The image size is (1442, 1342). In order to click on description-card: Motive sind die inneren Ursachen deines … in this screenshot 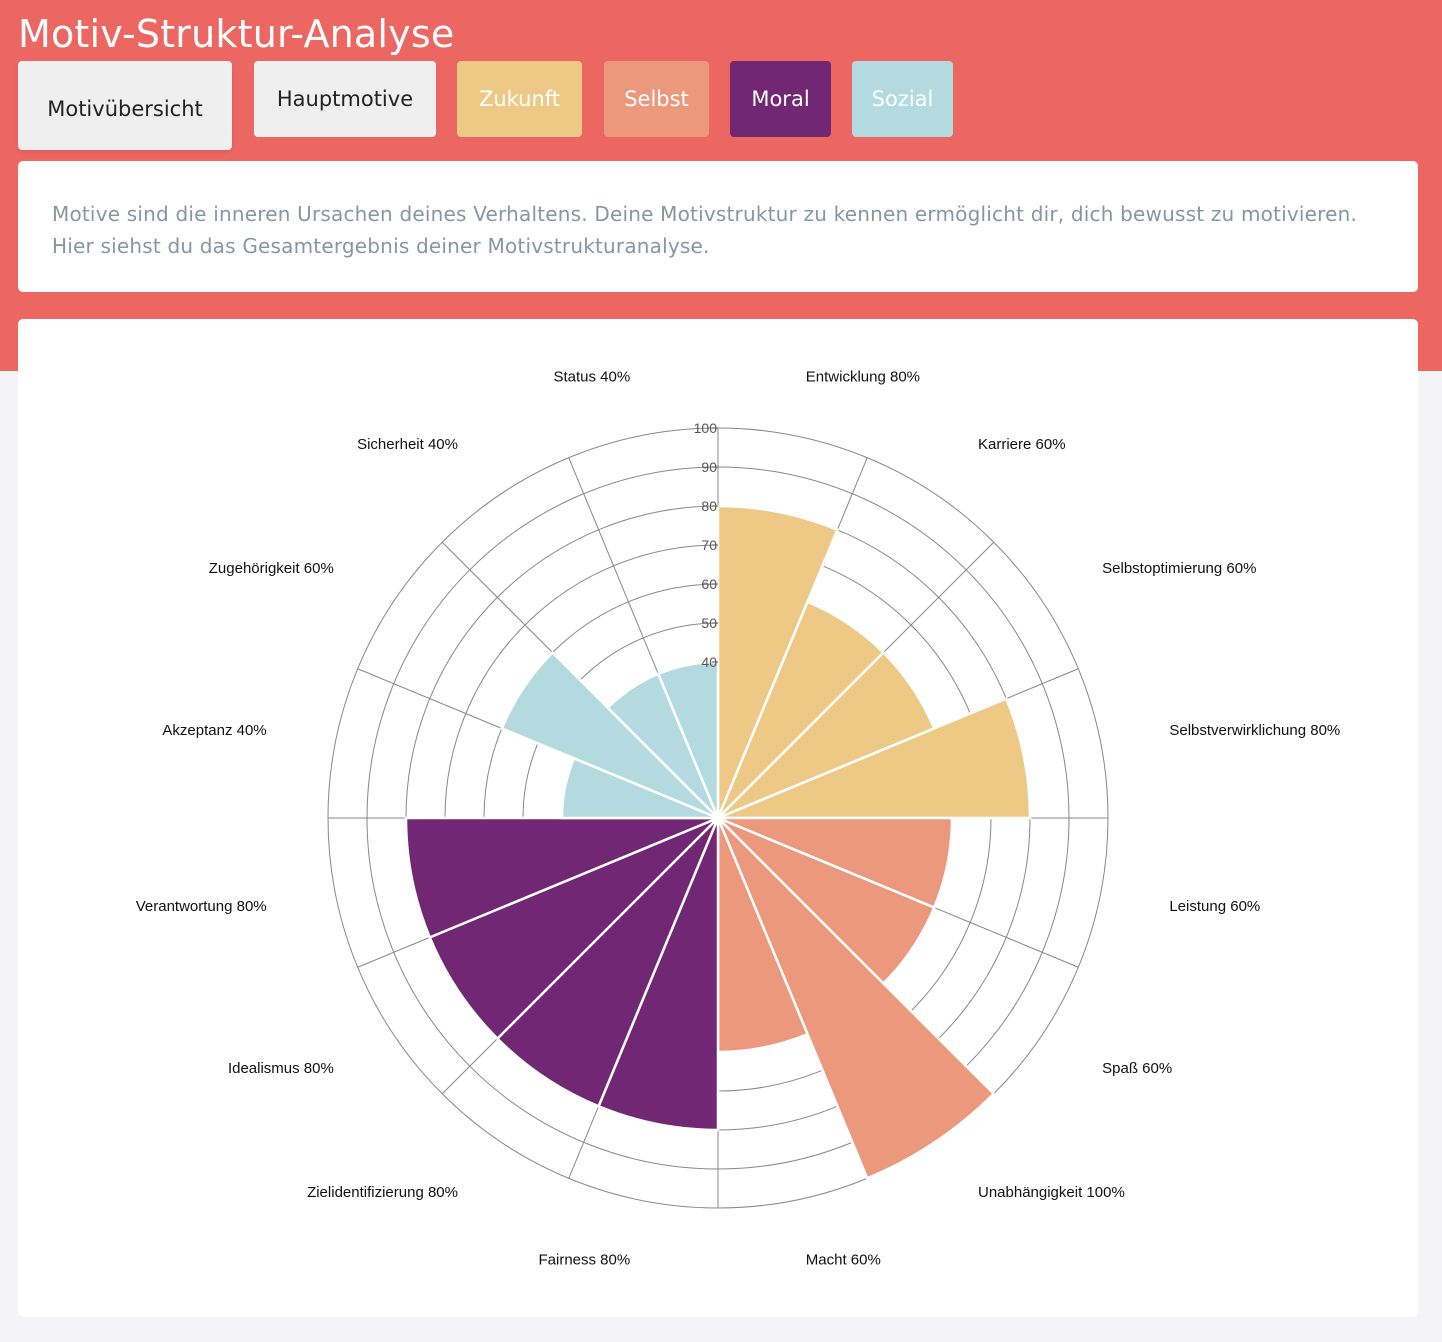, I will do `click(718, 226)`.